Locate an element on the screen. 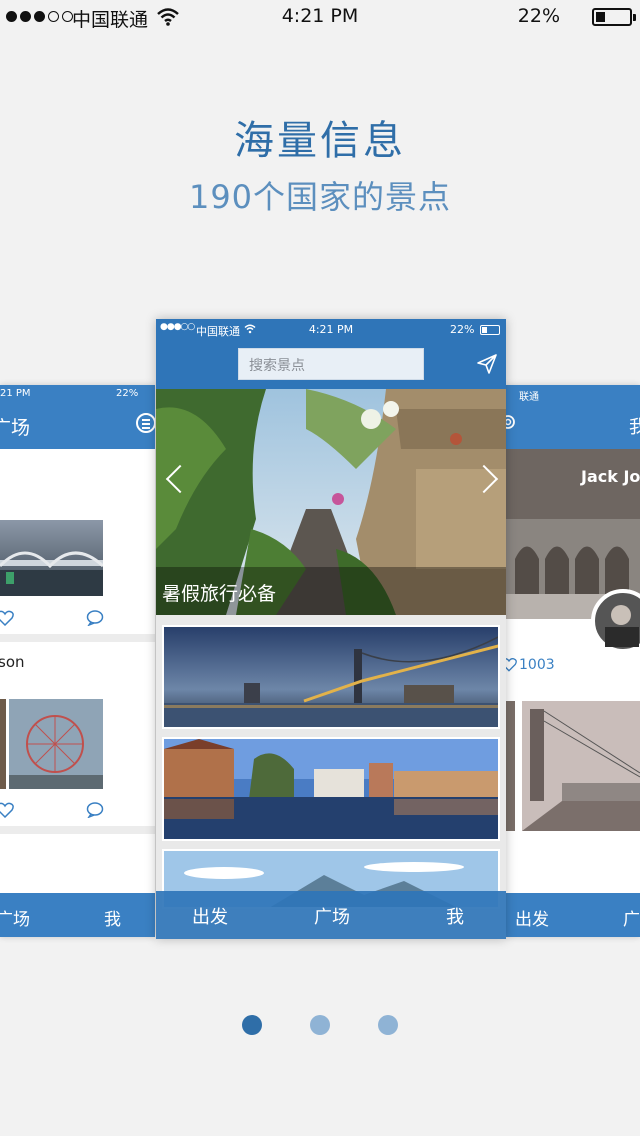  photo-waterfront-town is located at coordinates (331, 789).